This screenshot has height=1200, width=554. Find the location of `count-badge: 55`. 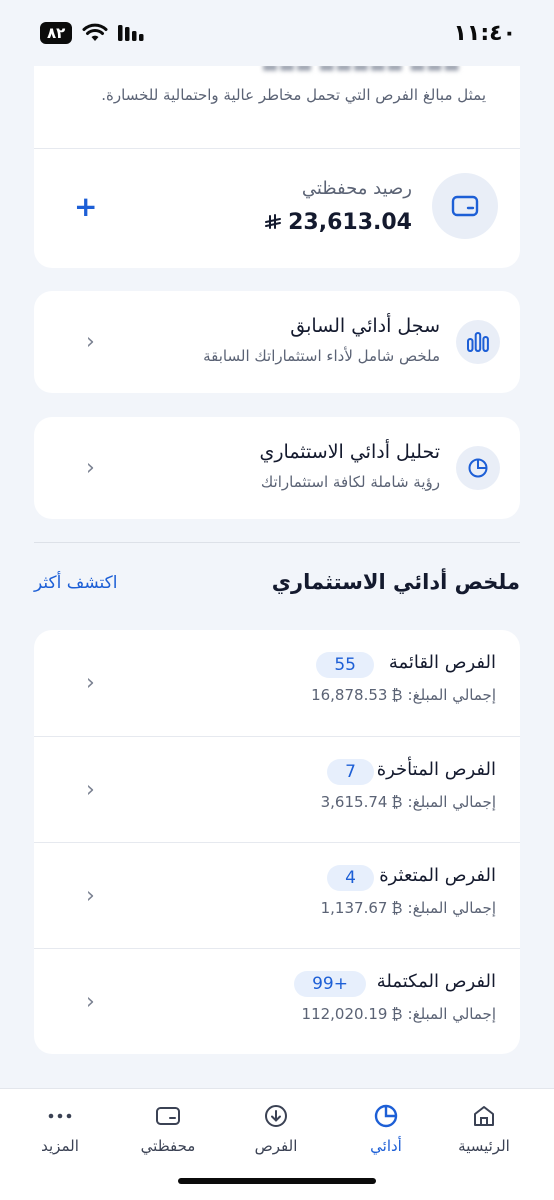

count-badge: 55 is located at coordinates (345, 665).